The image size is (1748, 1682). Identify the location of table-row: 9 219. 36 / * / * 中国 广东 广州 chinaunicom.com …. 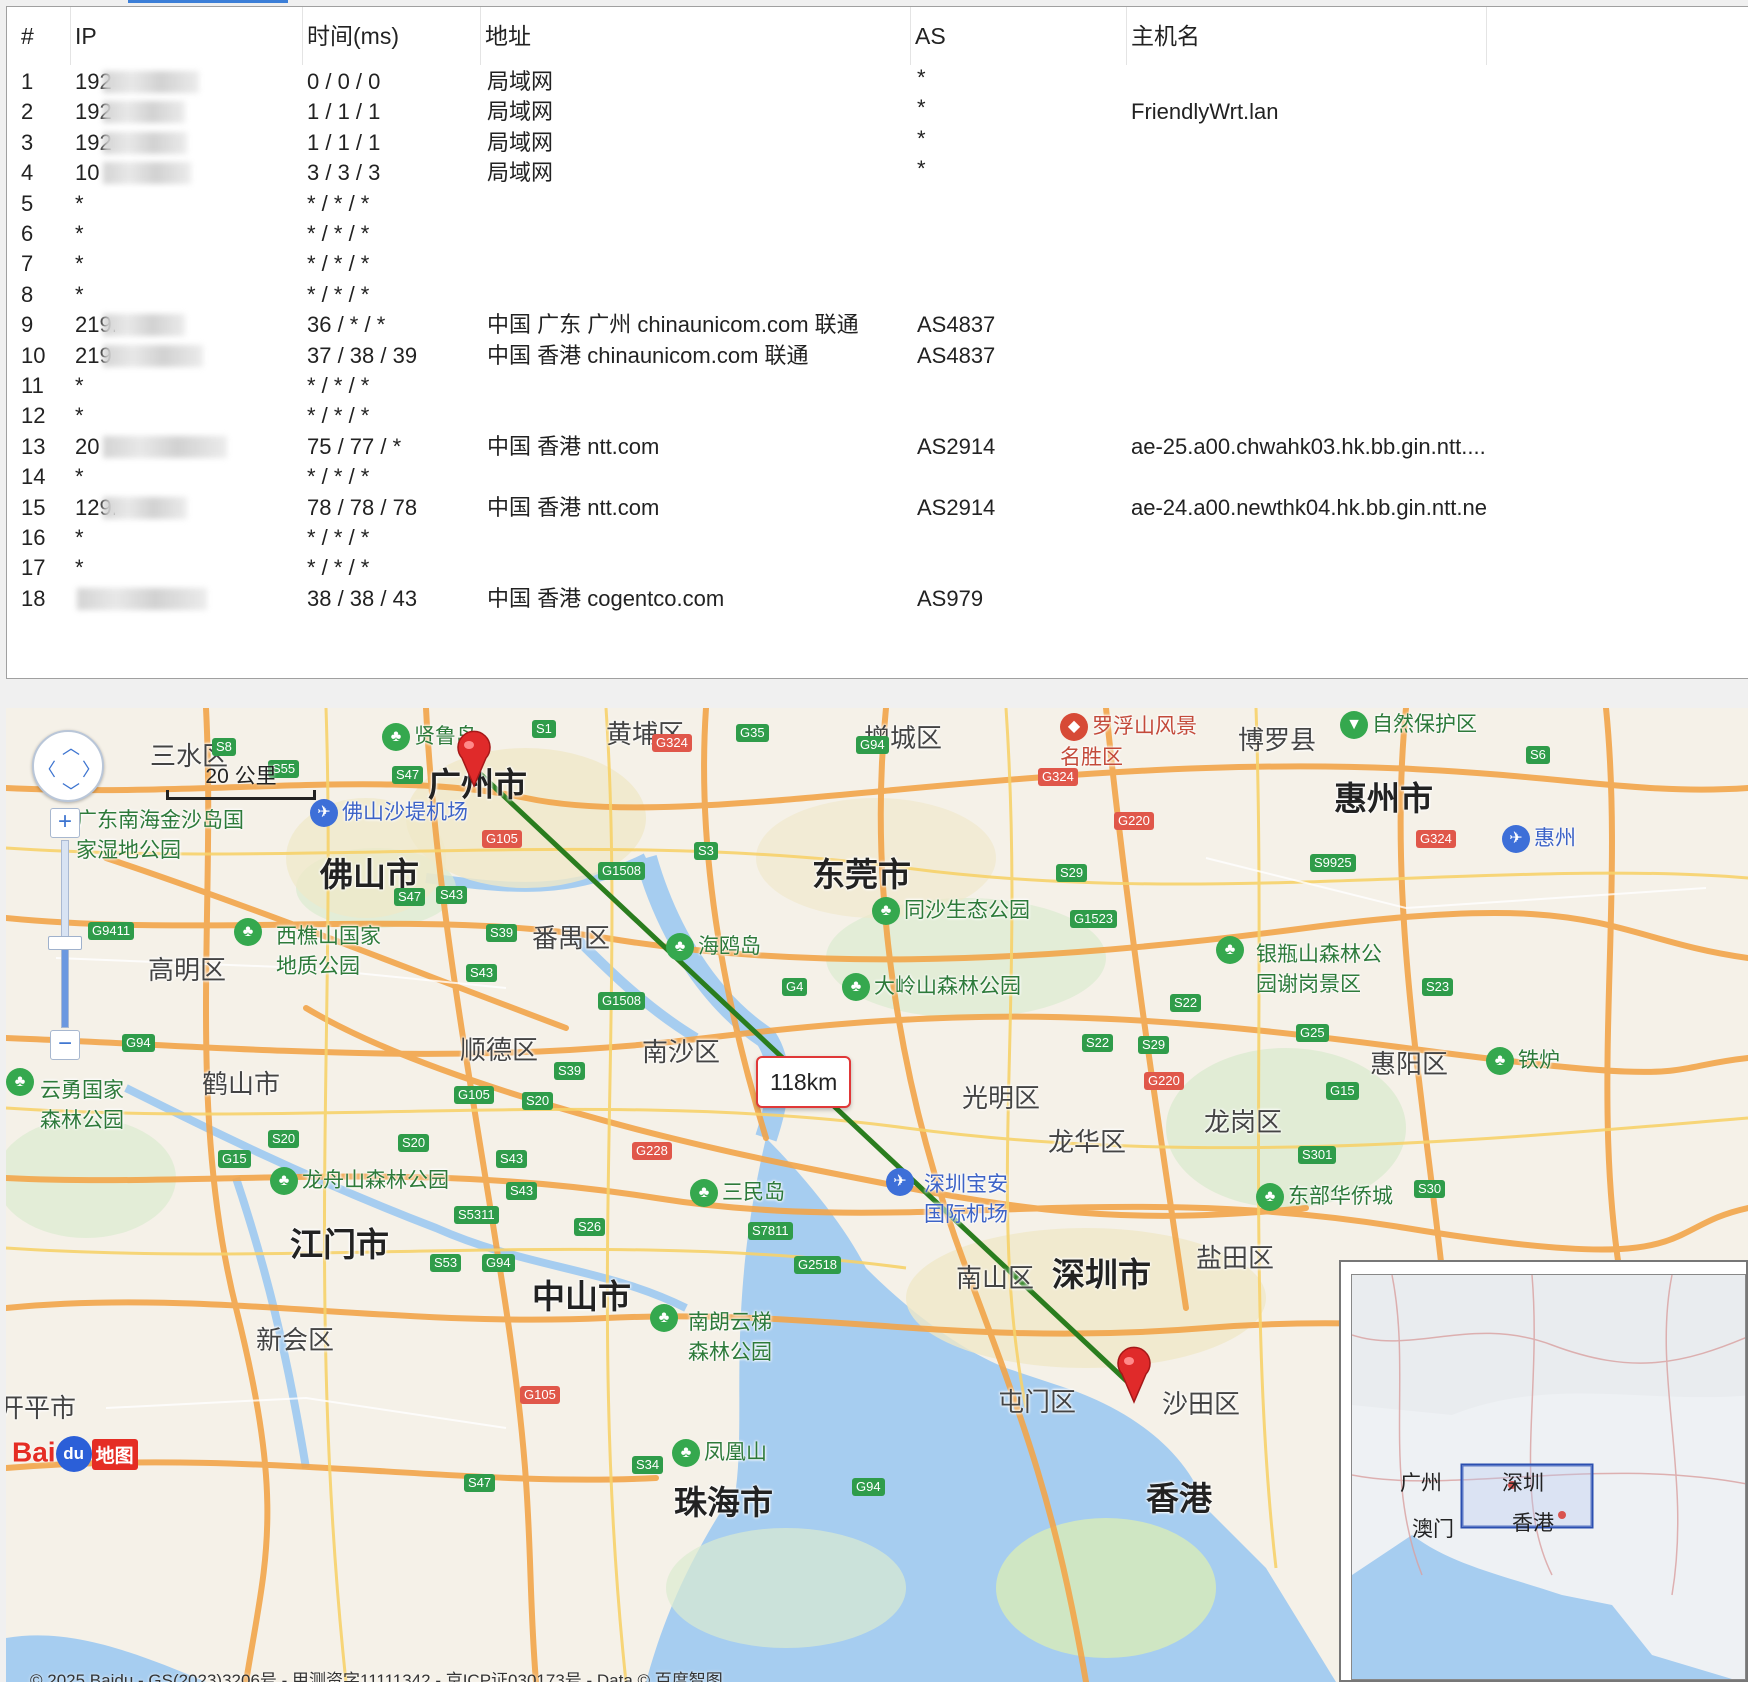
(877, 325).